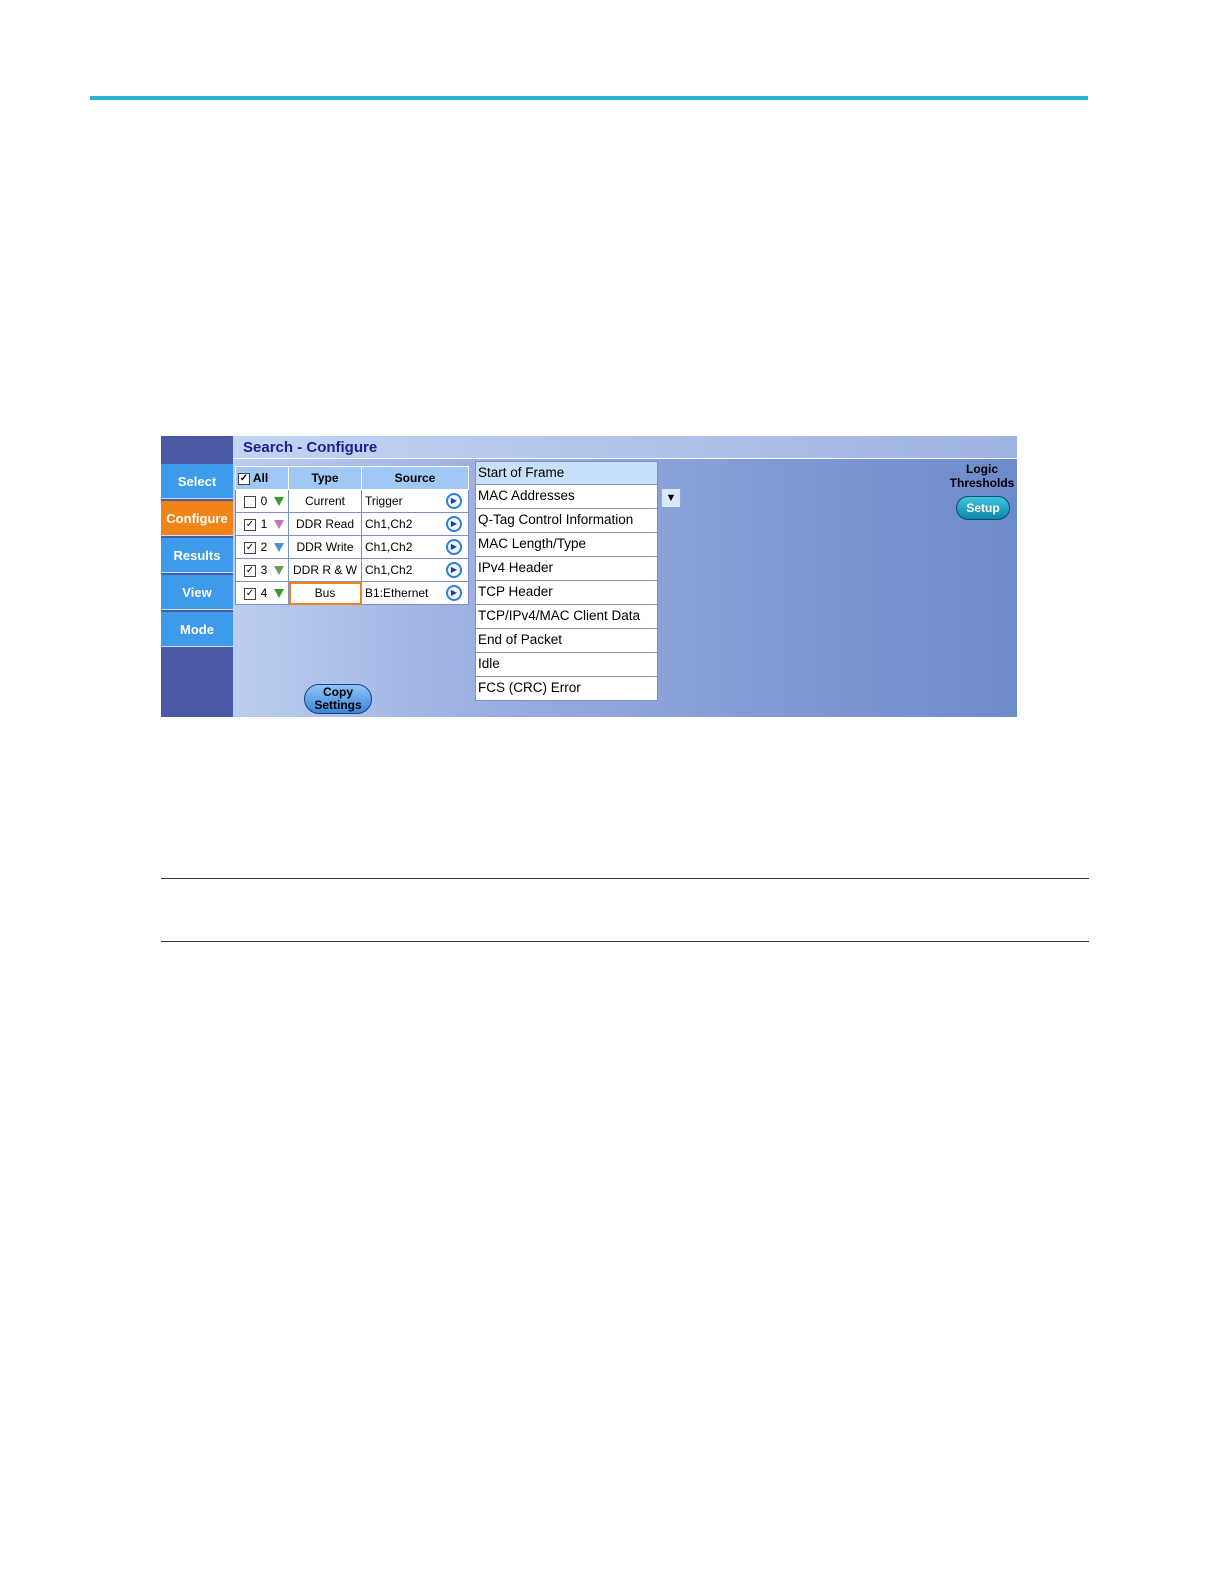 This screenshot has width=1224, height=1584. I want to click on logic-label: Logic, so click(982, 469).